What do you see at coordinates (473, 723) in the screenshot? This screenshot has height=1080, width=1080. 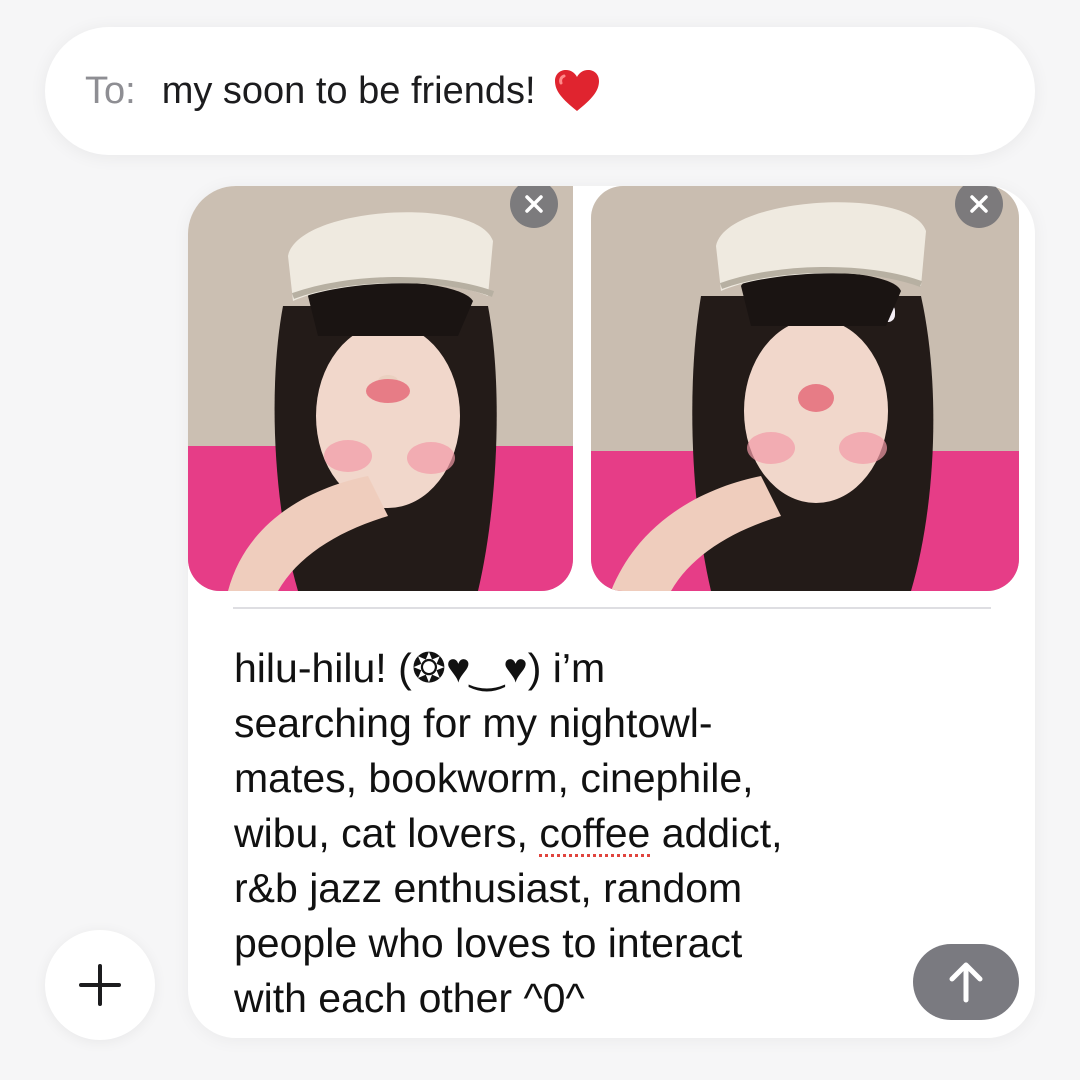 I see `message-line: searching for my nightowl-` at bounding box center [473, 723].